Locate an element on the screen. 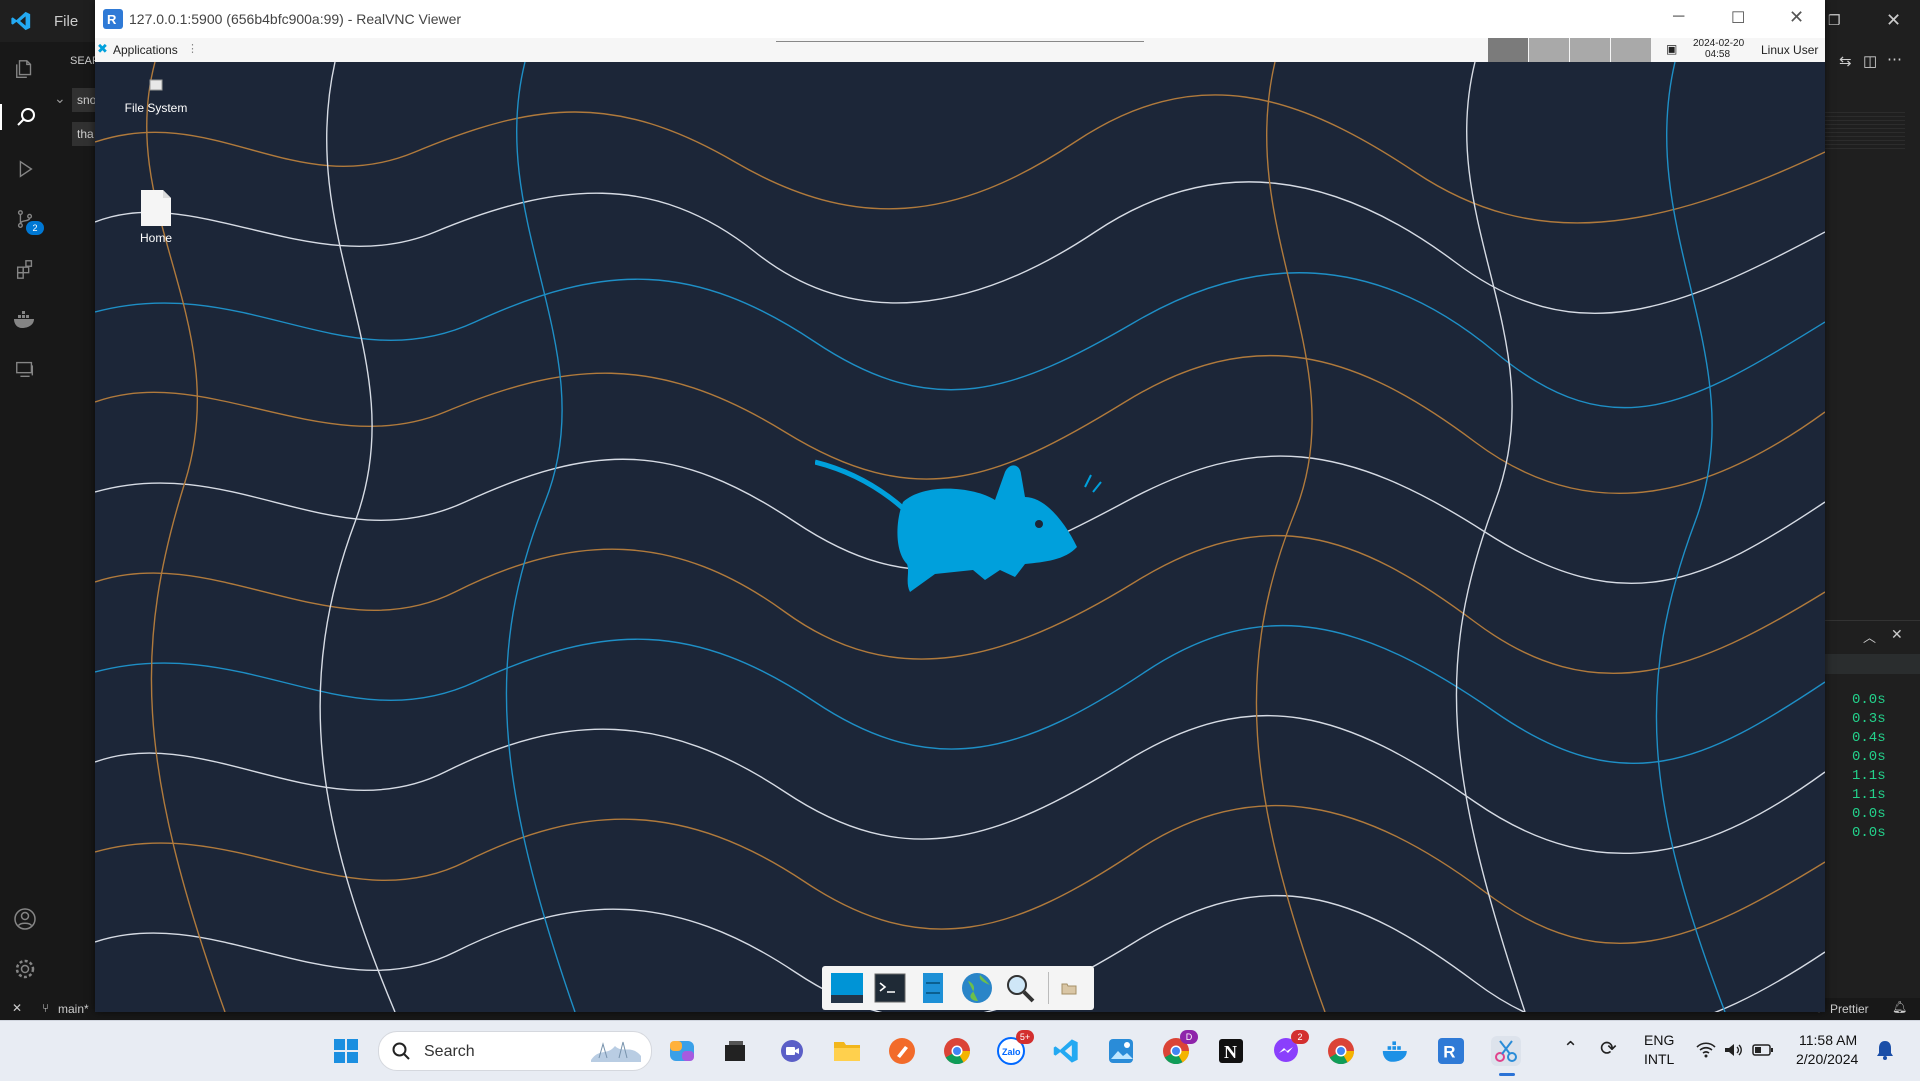 This screenshot has width=1920, height=1081. account-icon is located at coordinates (25, 919).